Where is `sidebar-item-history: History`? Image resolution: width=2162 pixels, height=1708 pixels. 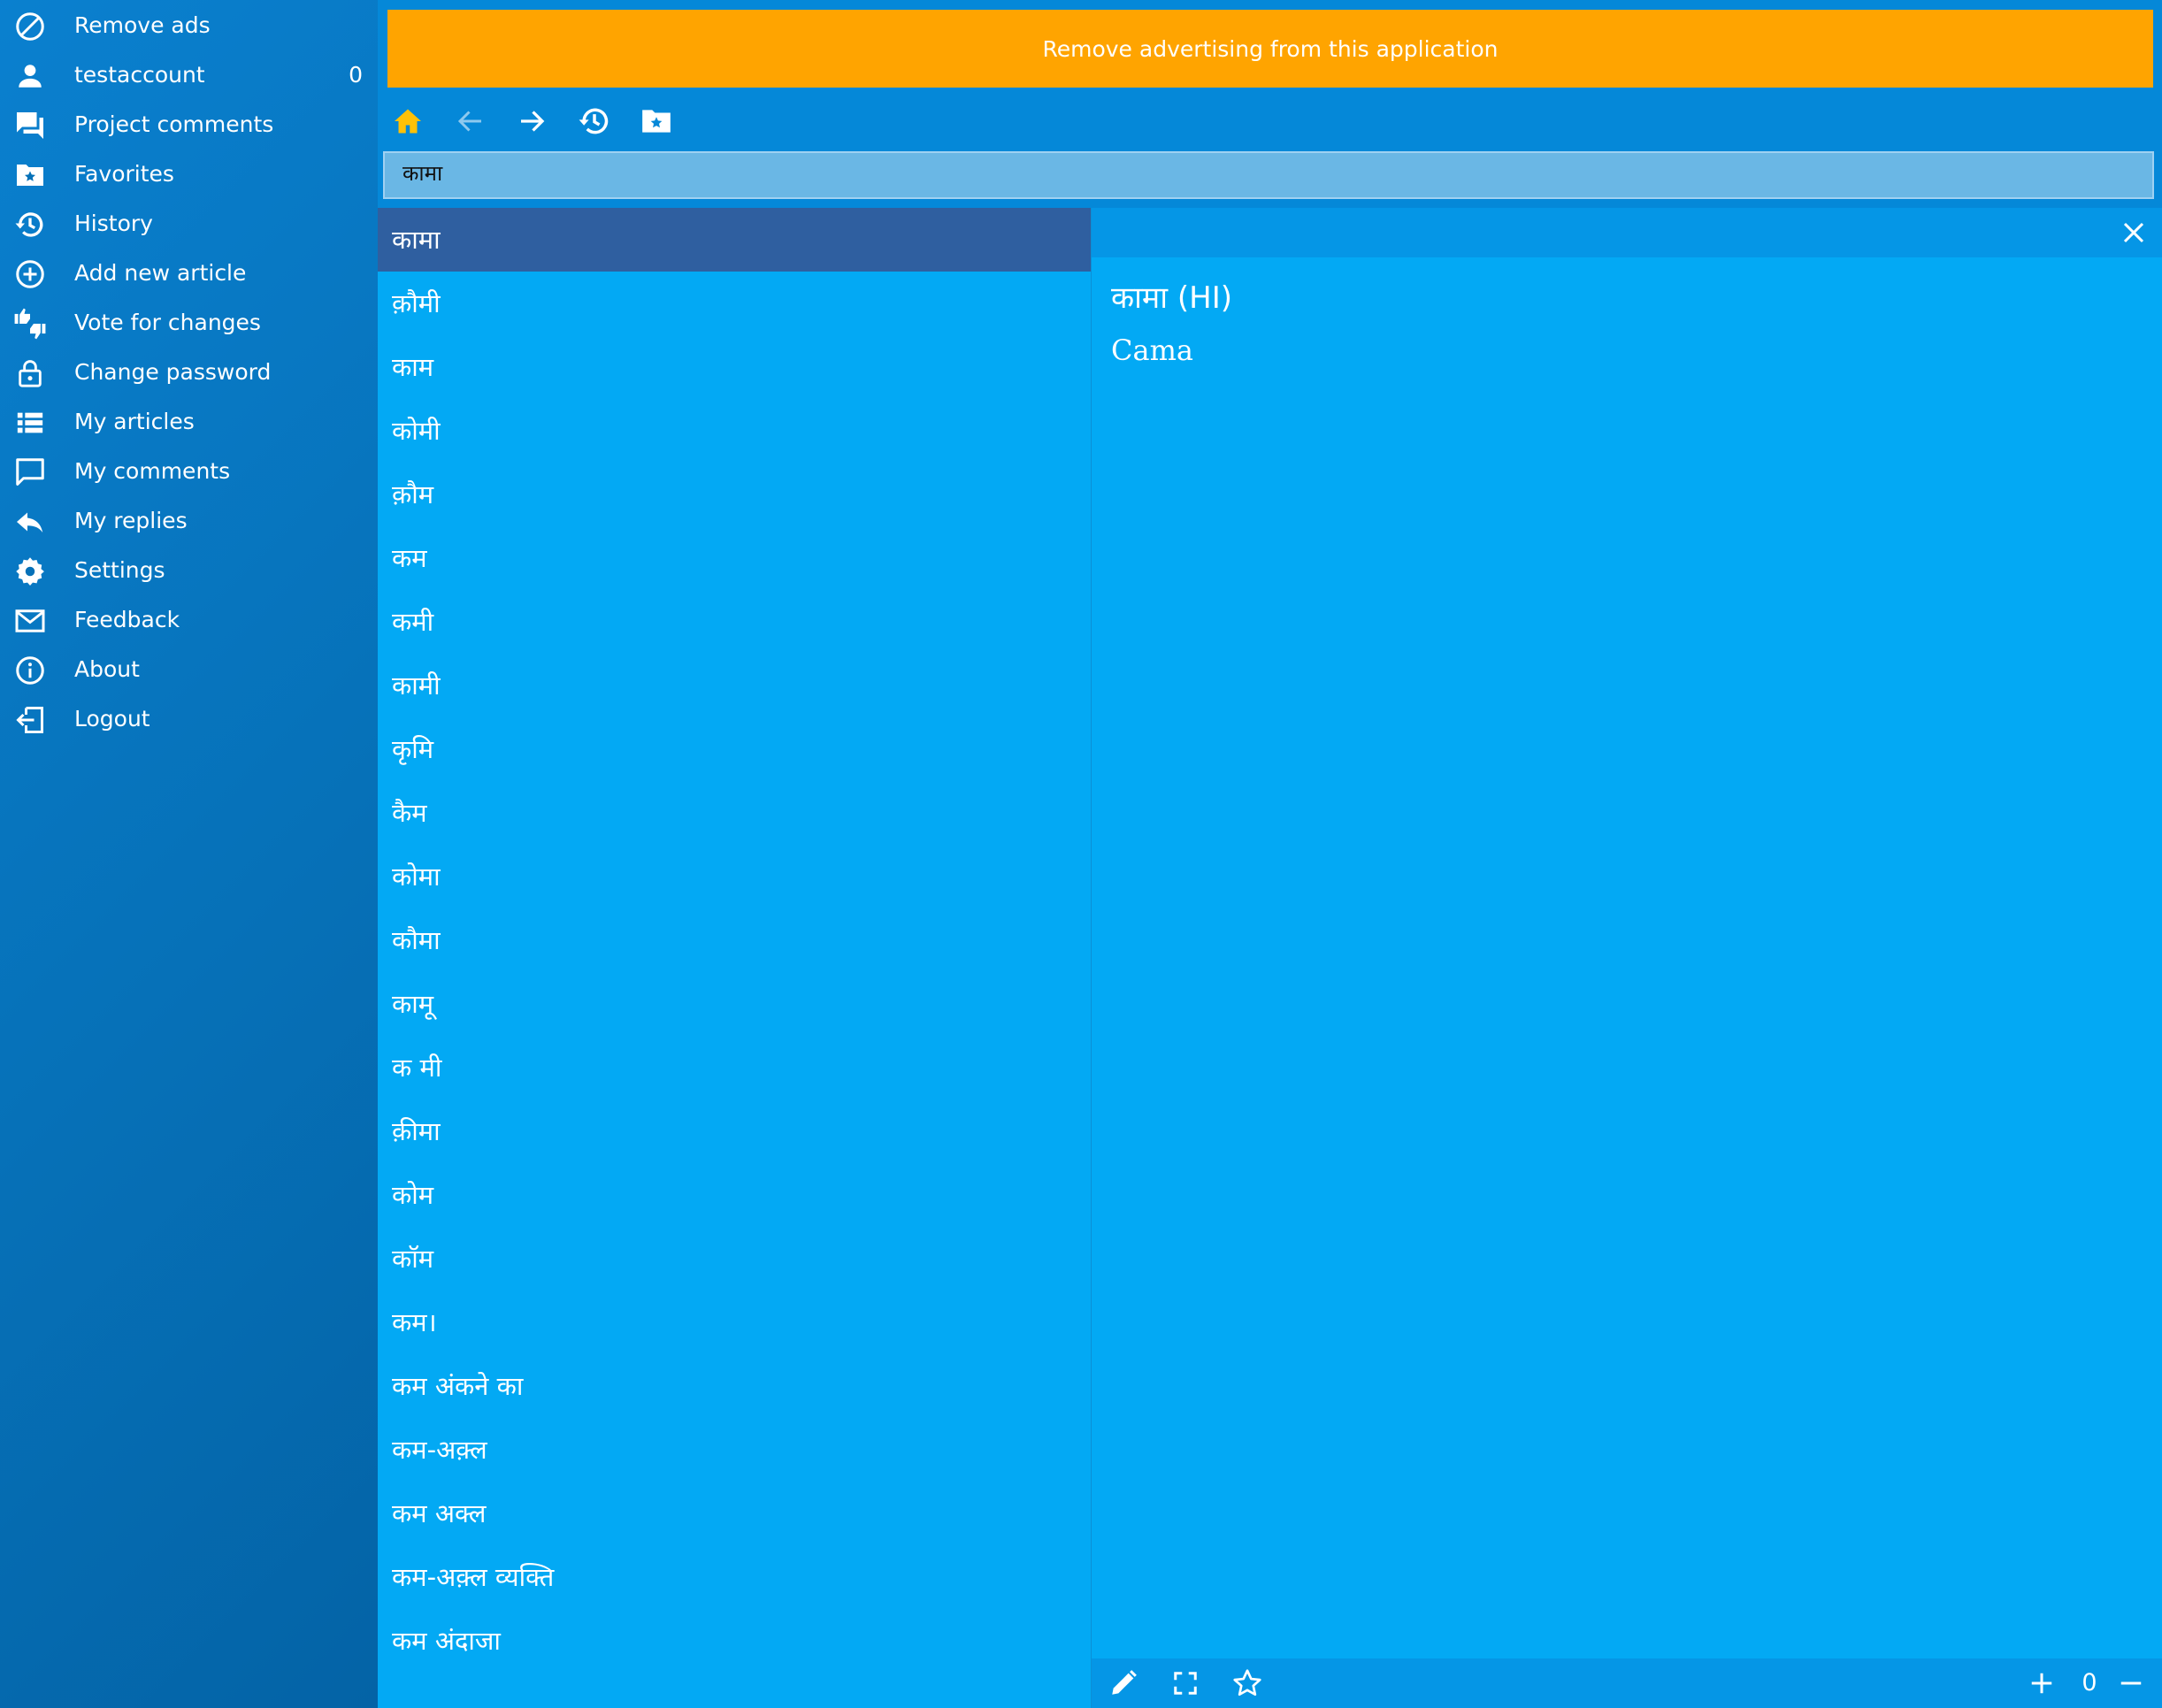 sidebar-item-history: History is located at coordinates (189, 224).